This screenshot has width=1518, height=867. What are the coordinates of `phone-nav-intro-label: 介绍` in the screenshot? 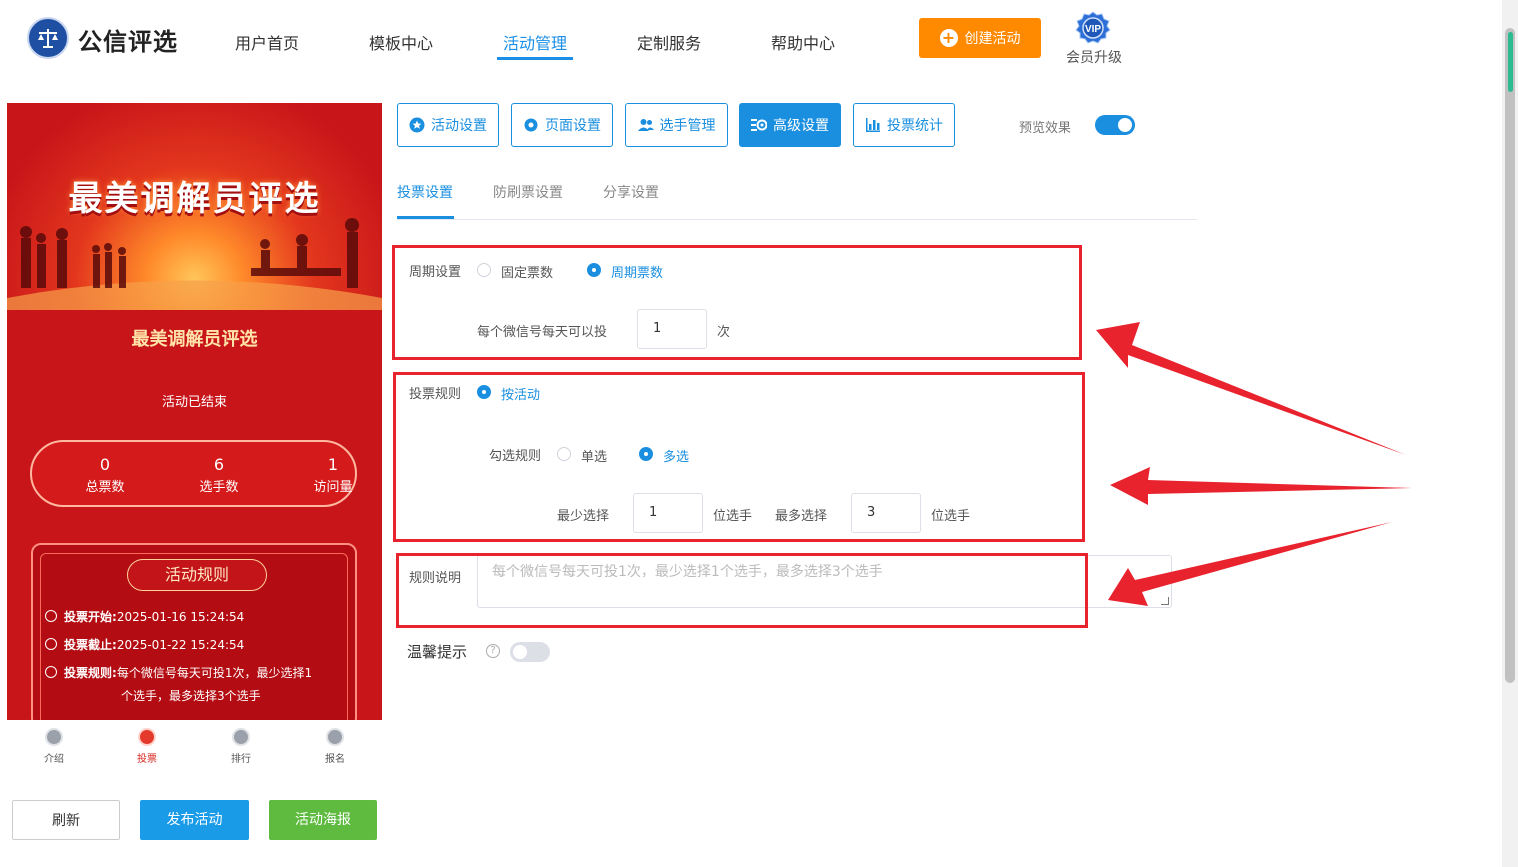 It's located at (54, 759).